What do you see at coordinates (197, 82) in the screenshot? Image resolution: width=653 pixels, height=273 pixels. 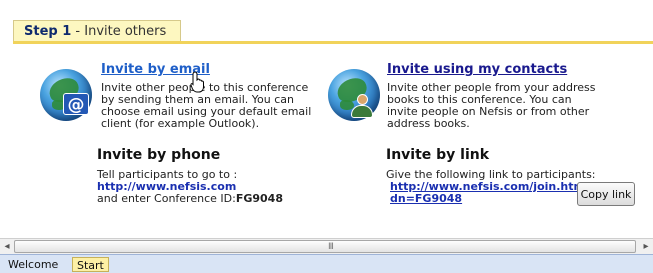 I see `hand-cursor-icon` at bounding box center [197, 82].